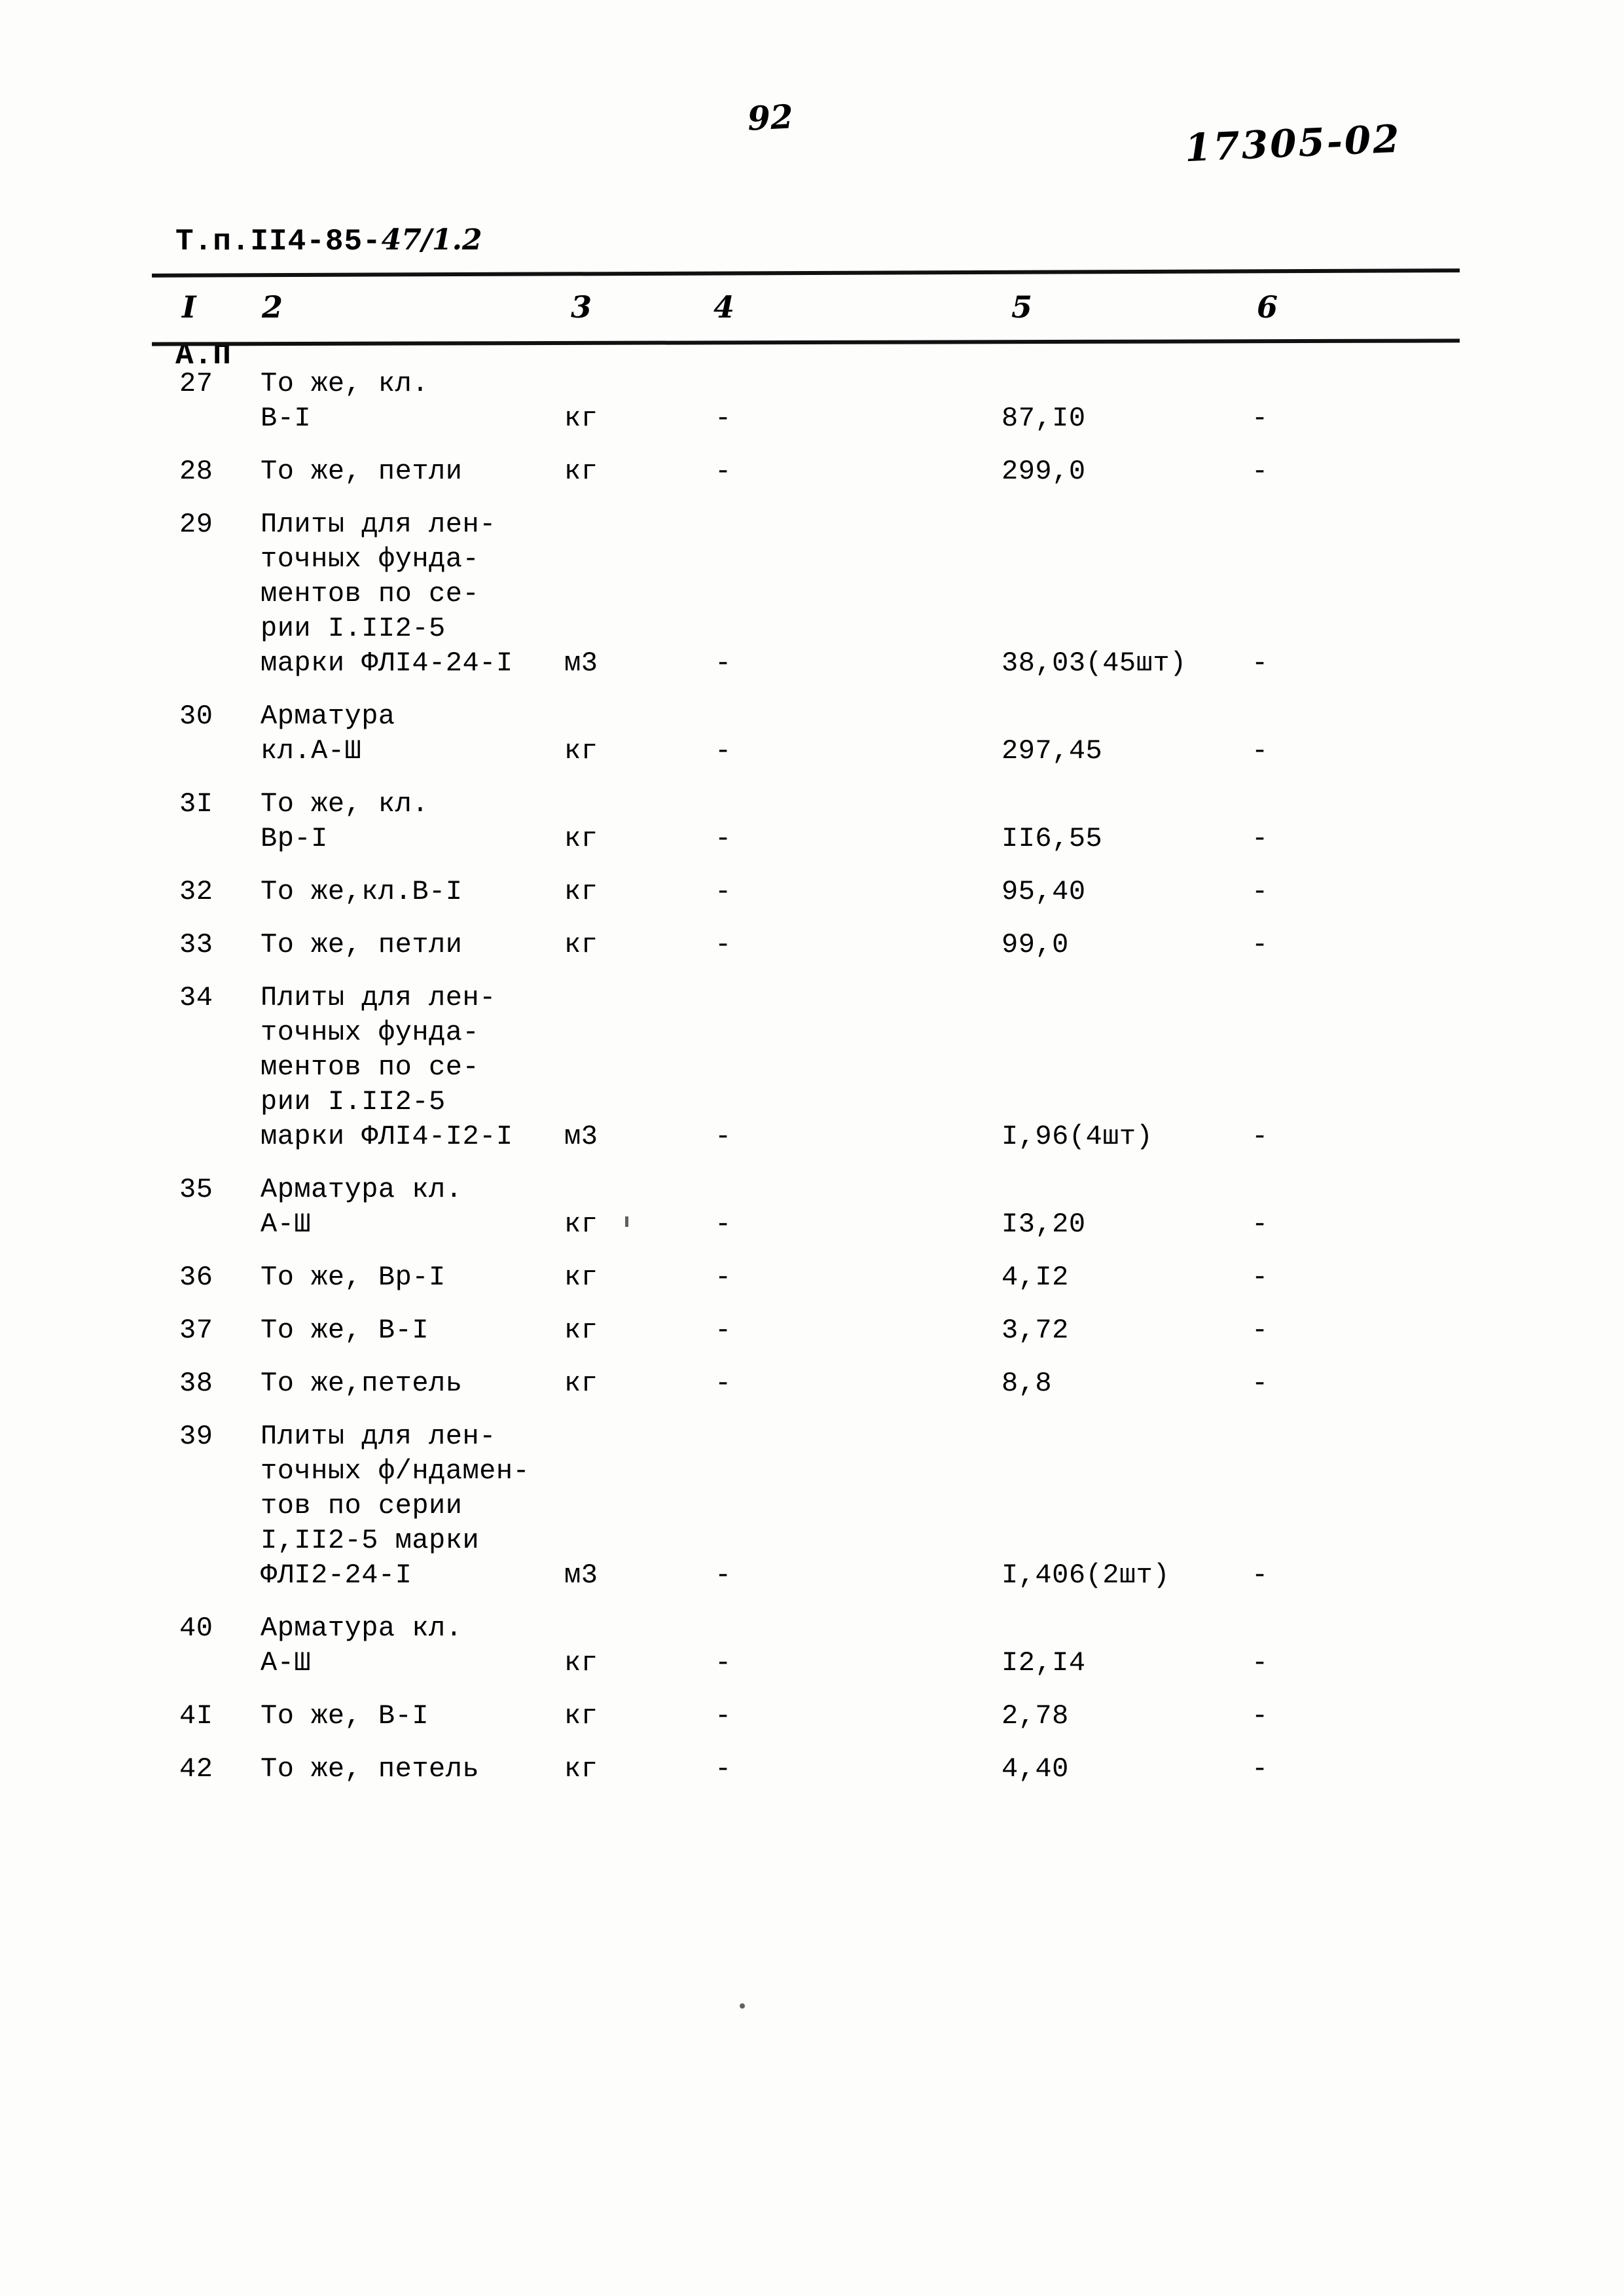  What do you see at coordinates (411, 821) in the screenshot?
I see `row-description: То же, кл. Вр-I` at bounding box center [411, 821].